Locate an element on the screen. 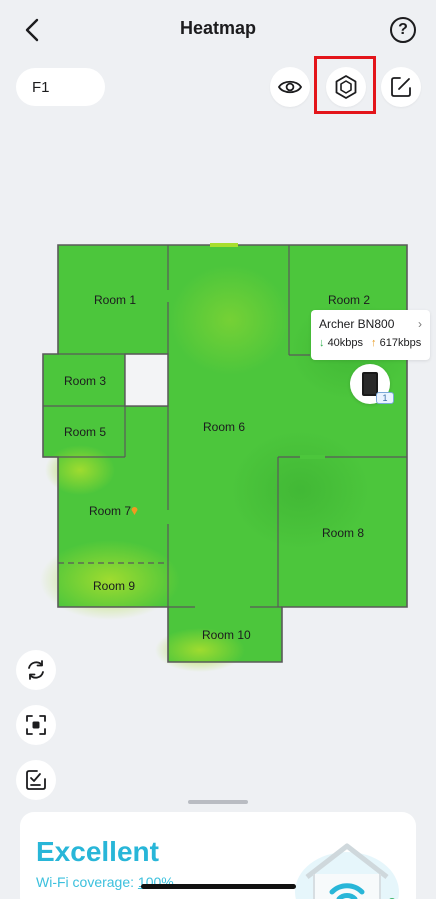 This screenshot has width=436, height=899. checklist-icon is located at coordinates (36, 780).